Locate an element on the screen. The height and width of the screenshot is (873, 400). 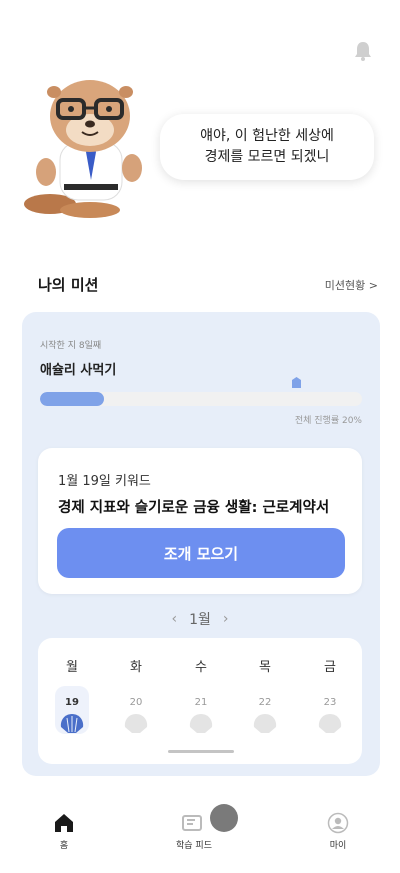
keyword-title: 경제 지표와 슬기로운 금융 생활: 근로계약서 is located at coordinates (194, 508).